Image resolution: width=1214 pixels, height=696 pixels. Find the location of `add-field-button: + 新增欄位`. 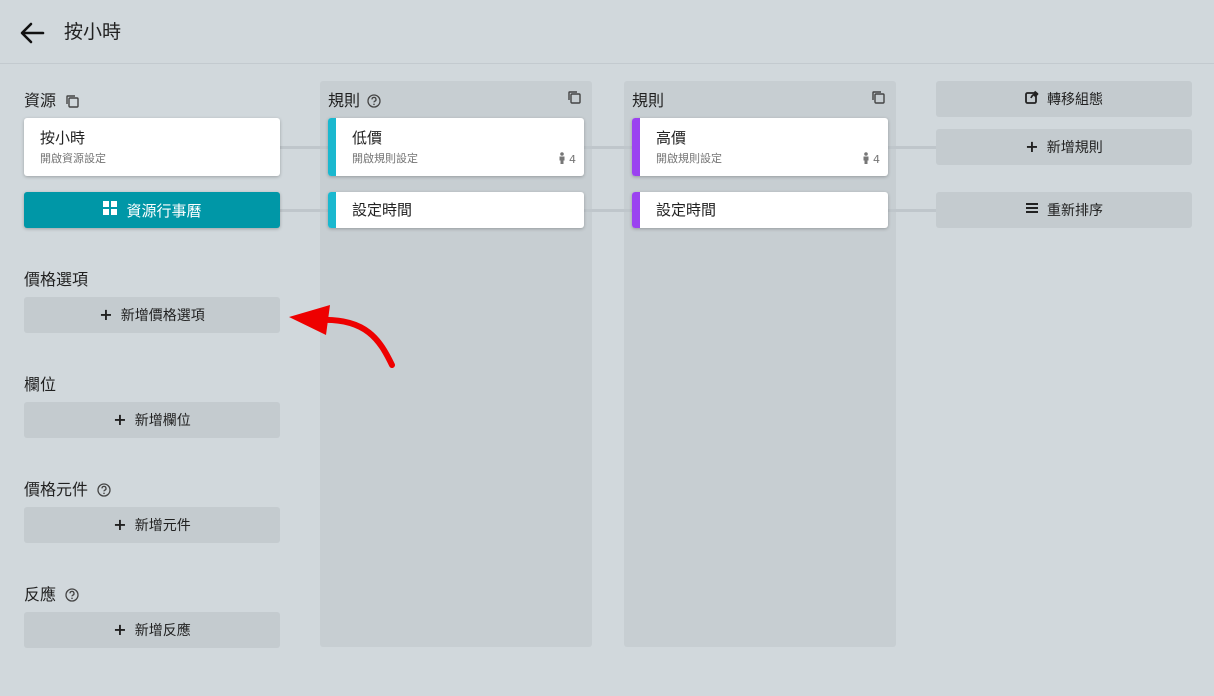

add-field-button: + 新增欄位 is located at coordinates (152, 420).